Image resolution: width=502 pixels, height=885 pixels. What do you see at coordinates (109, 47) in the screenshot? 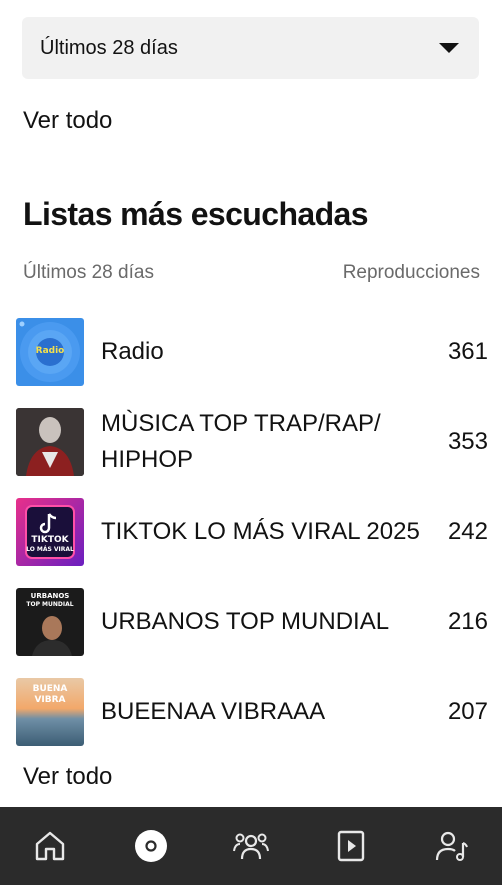
I see `period-dropdown-value: Últimos 28 días` at bounding box center [109, 47].